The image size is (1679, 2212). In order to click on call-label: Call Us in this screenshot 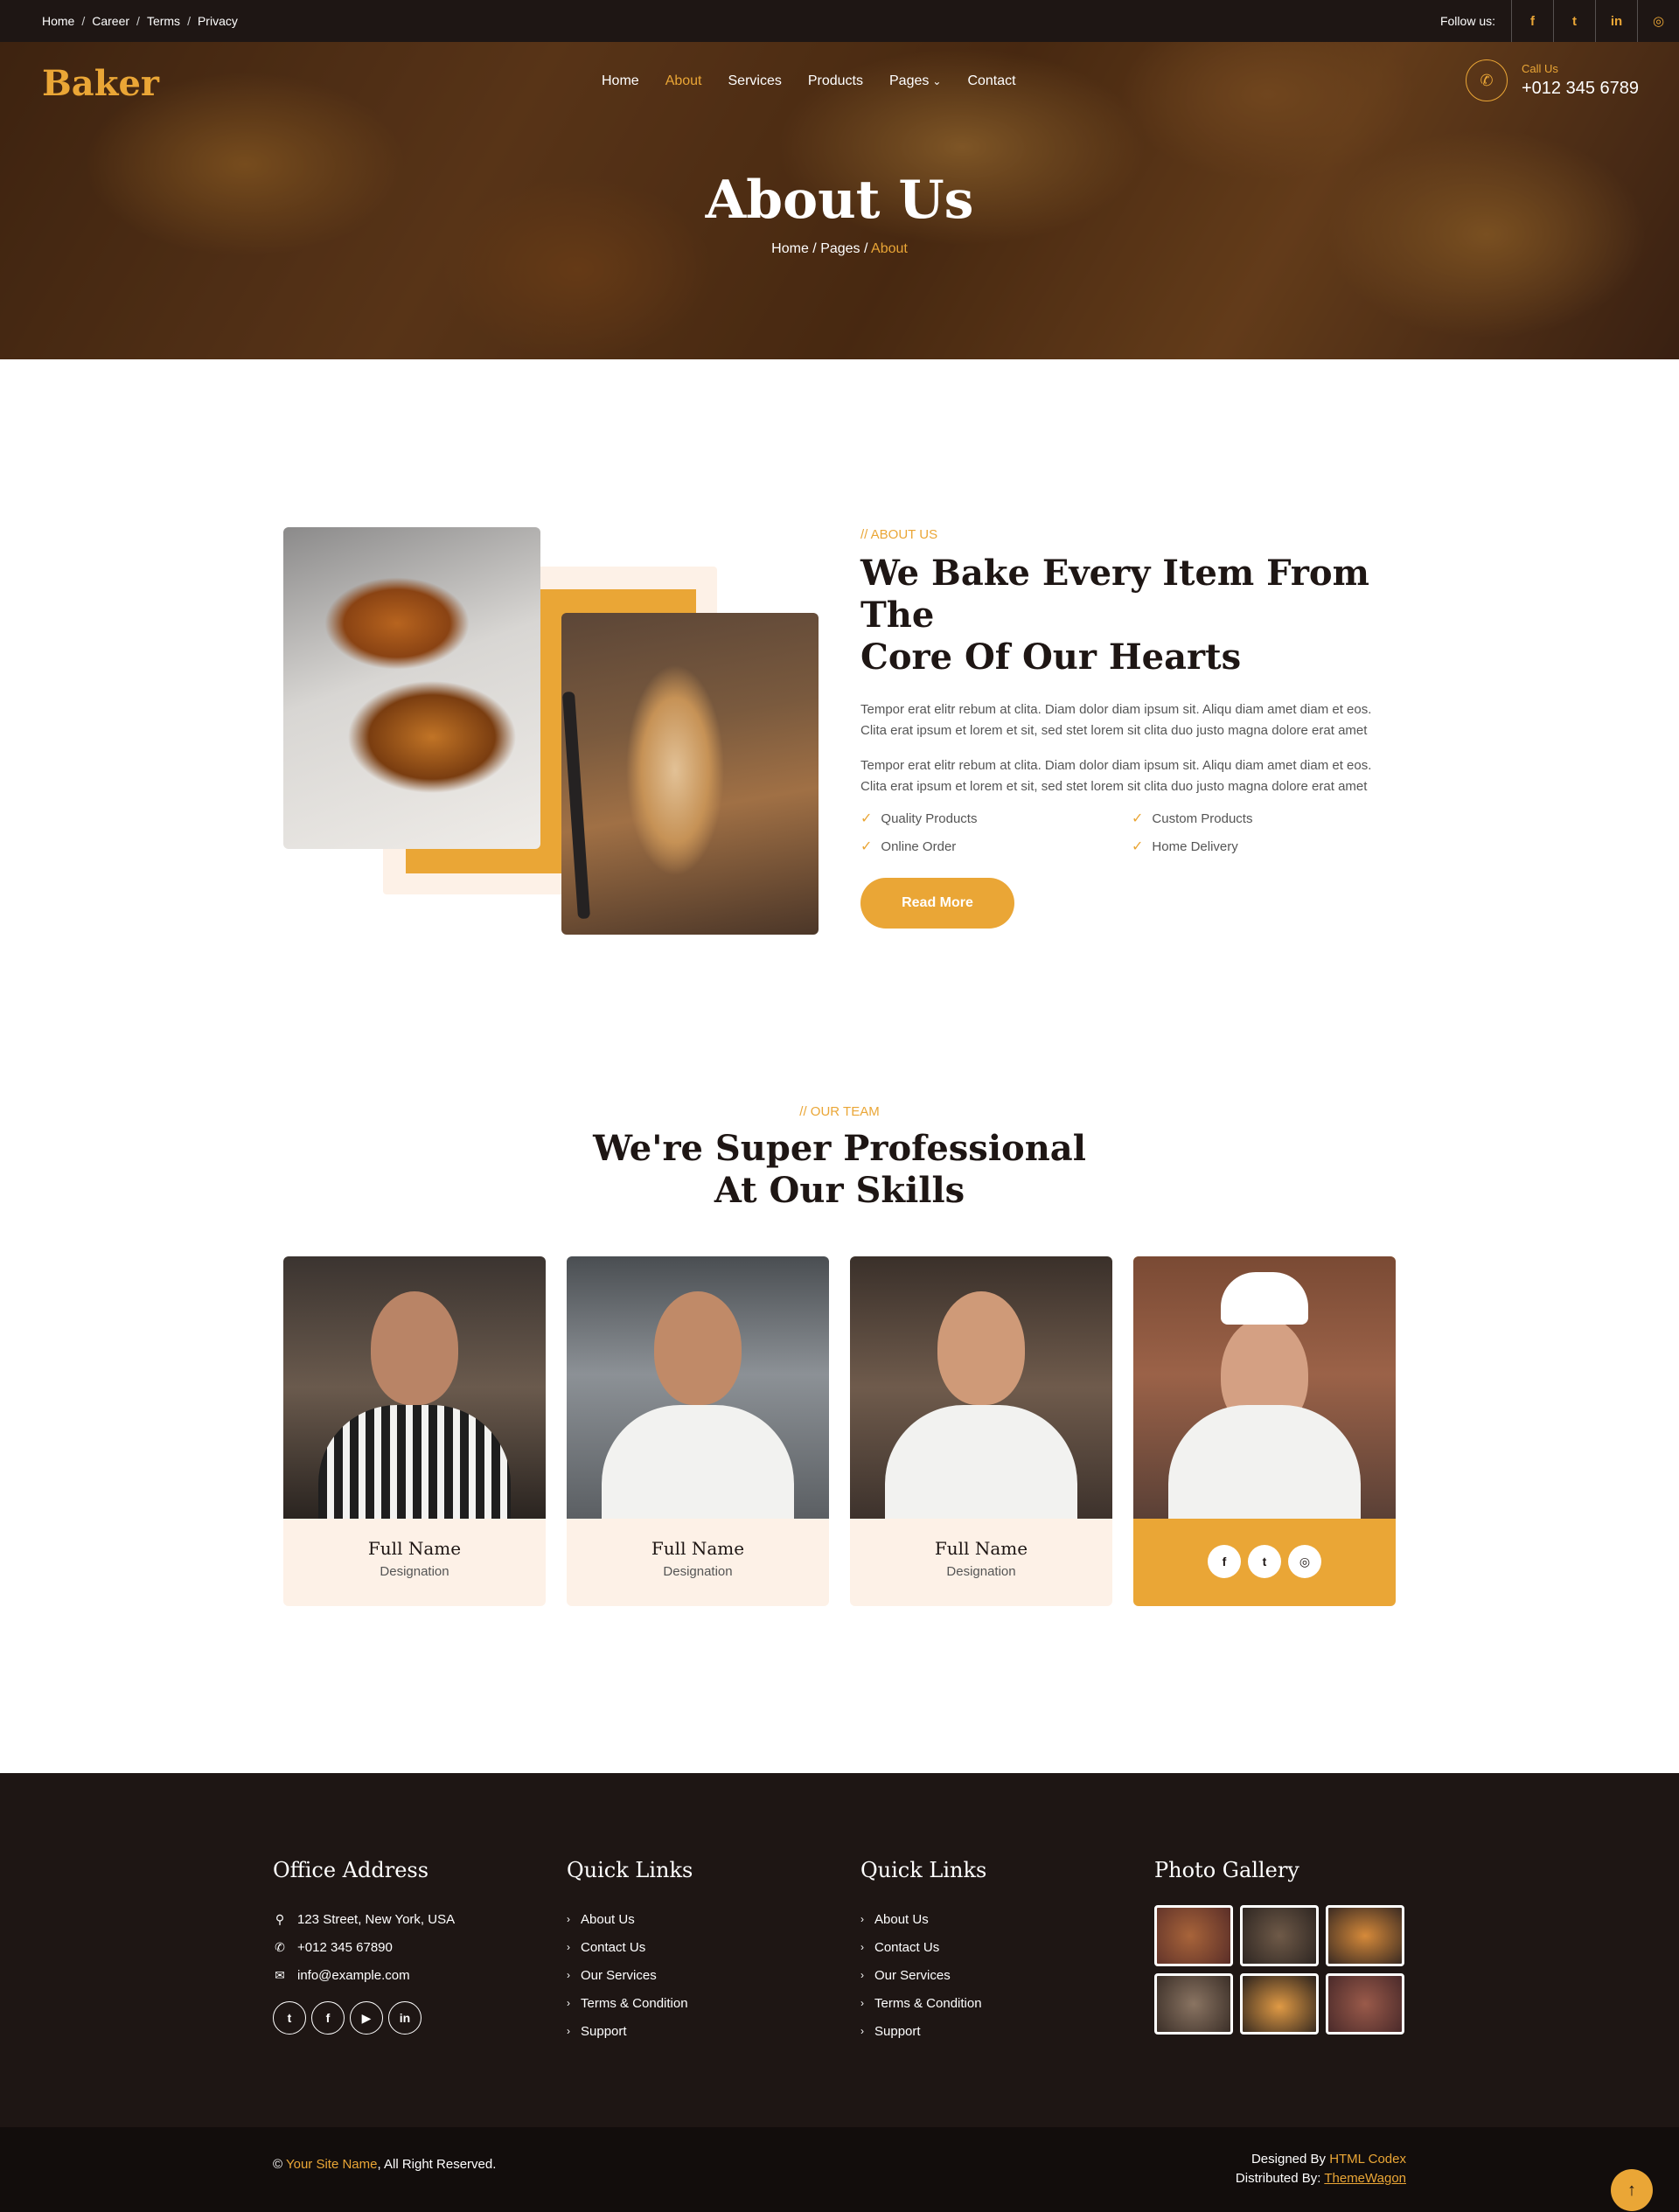, I will do `click(1540, 68)`.